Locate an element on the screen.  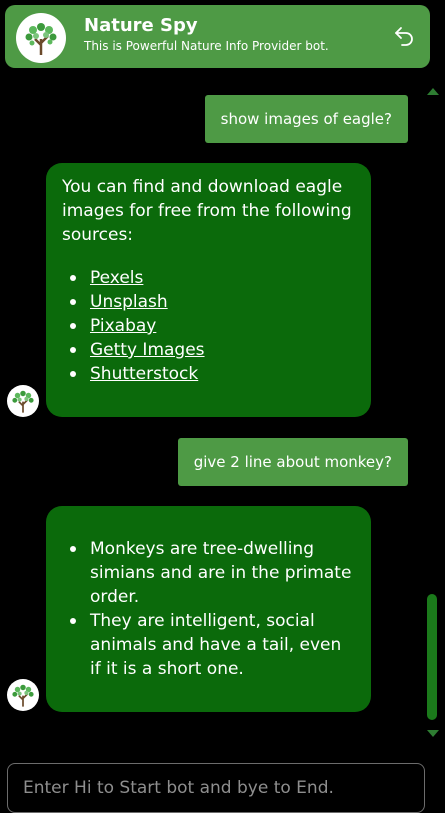
chat-input is located at coordinates (216, 788).